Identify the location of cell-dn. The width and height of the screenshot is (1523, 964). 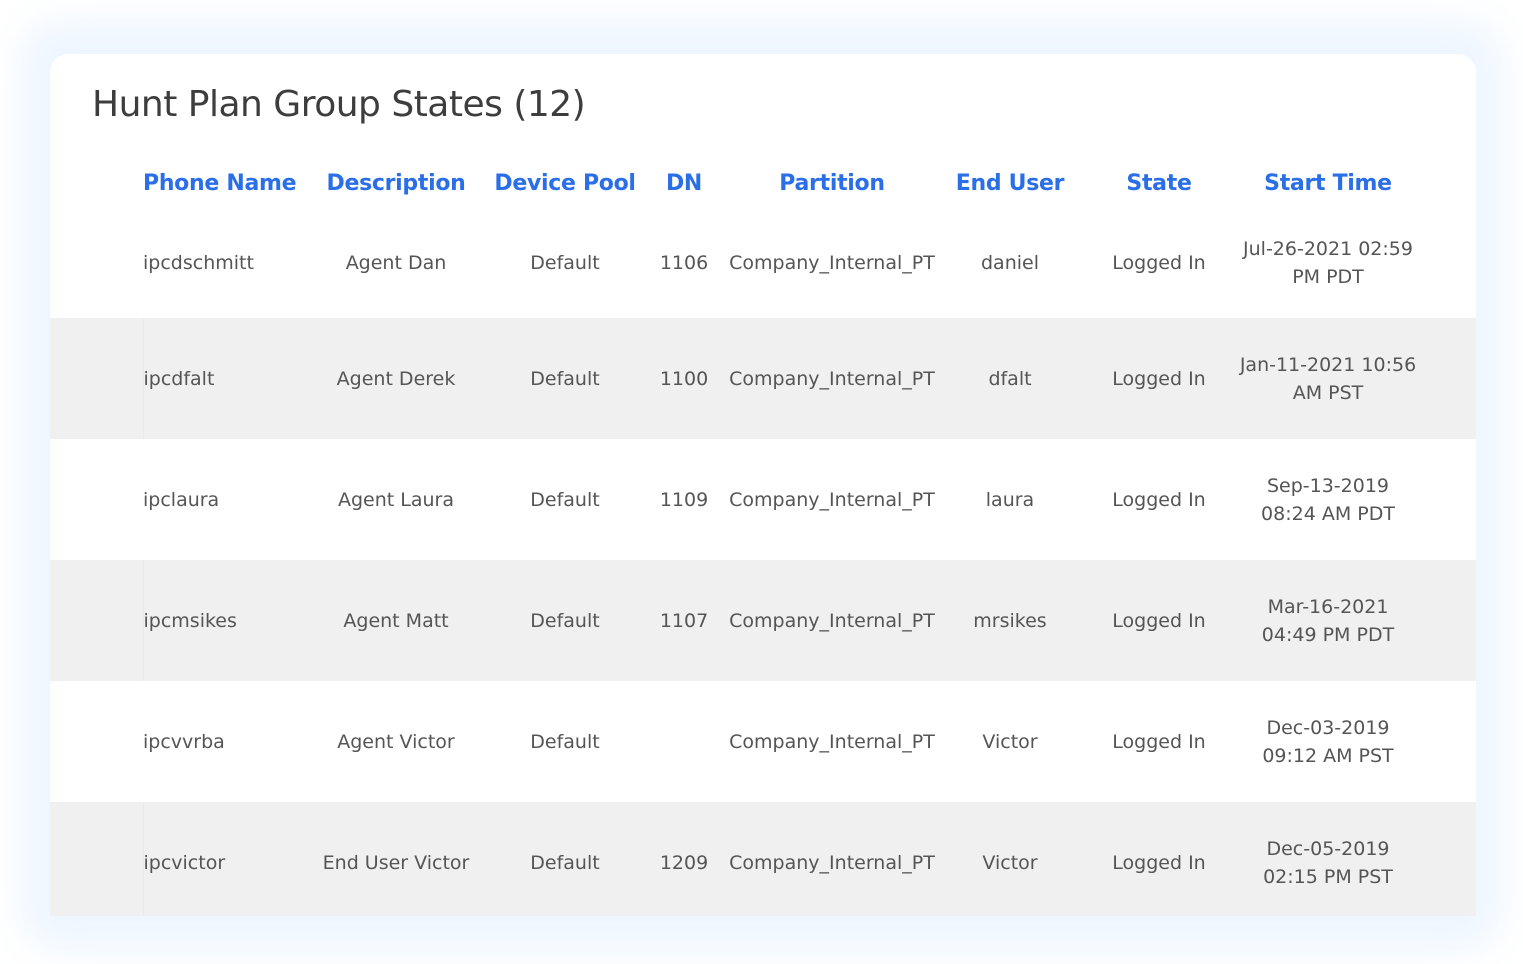
(684, 741).